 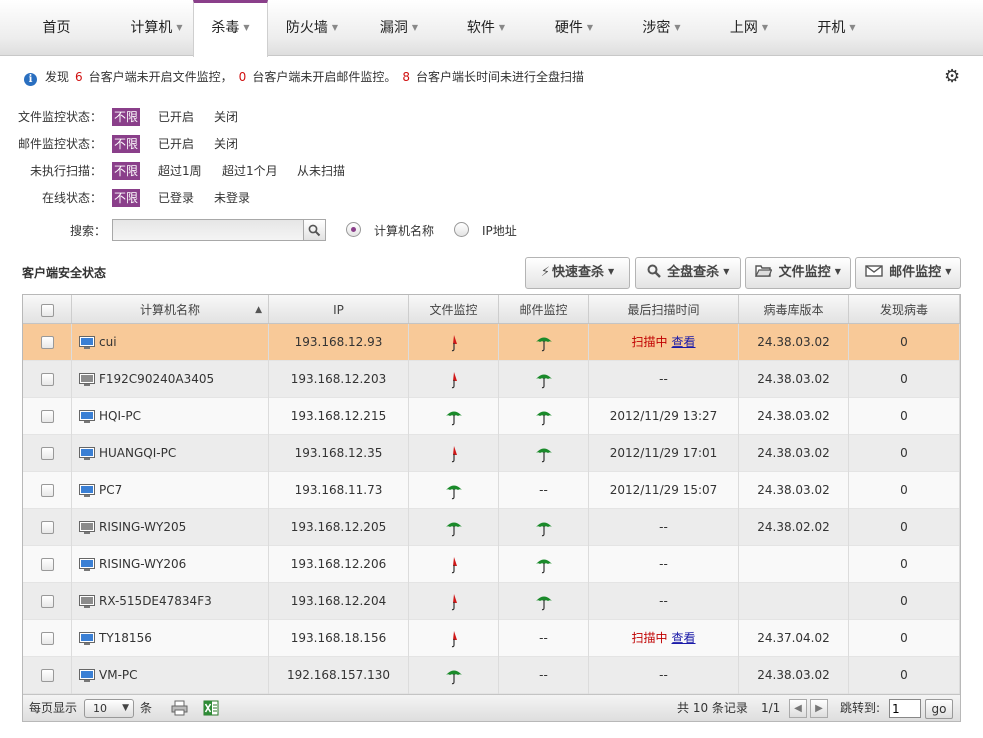 I want to click on filter-option: 已登录, so click(x=176, y=198).